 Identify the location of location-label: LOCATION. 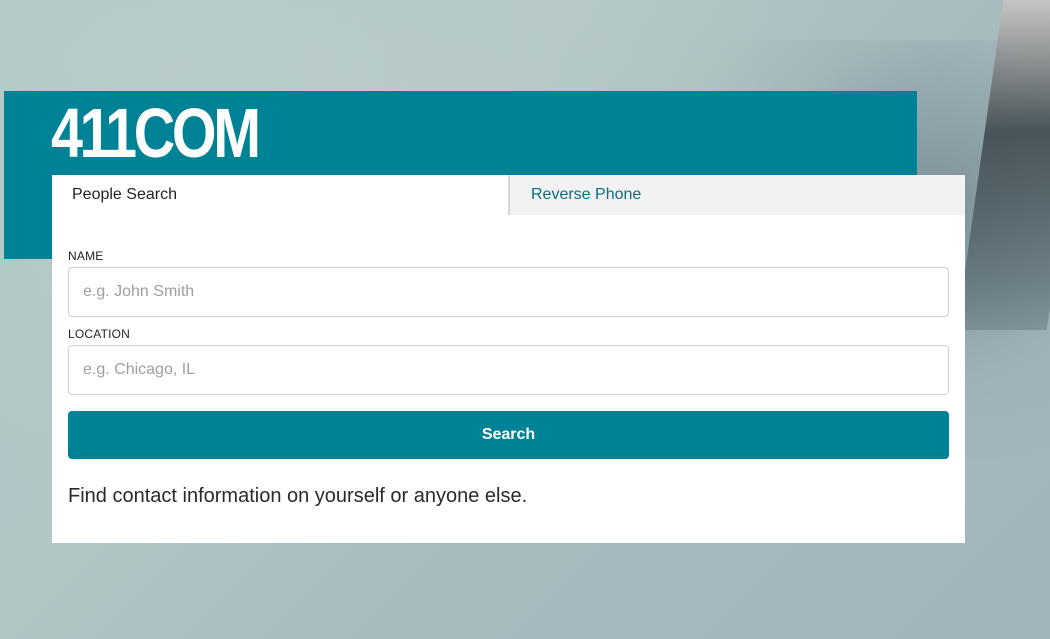
(99, 334).